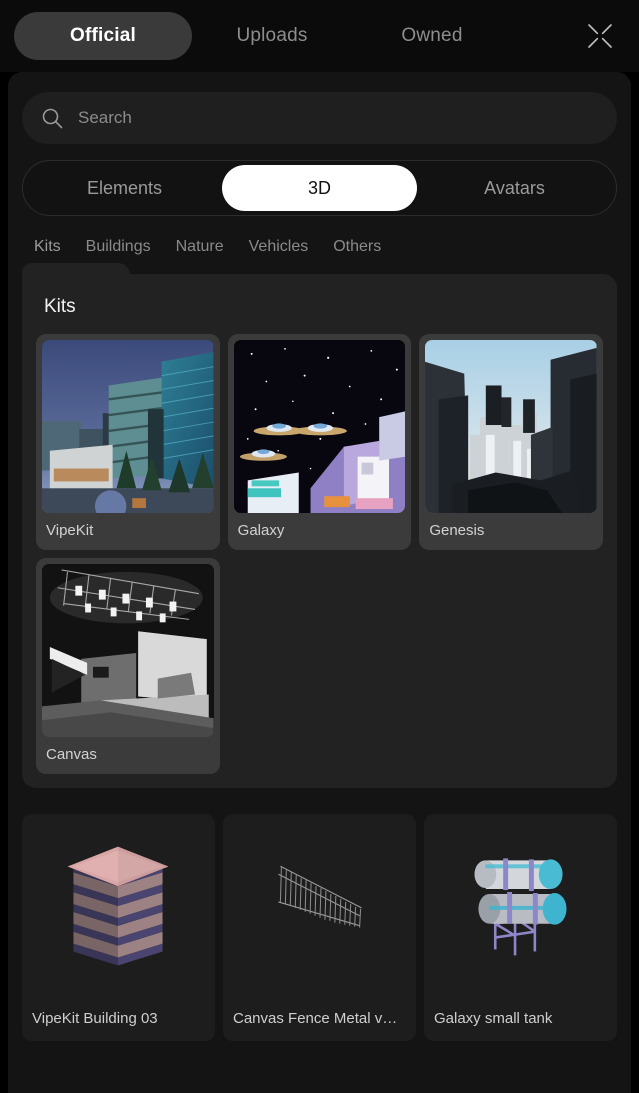  I want to click on kit-card-genesis: Genesis, so click(511, 442).